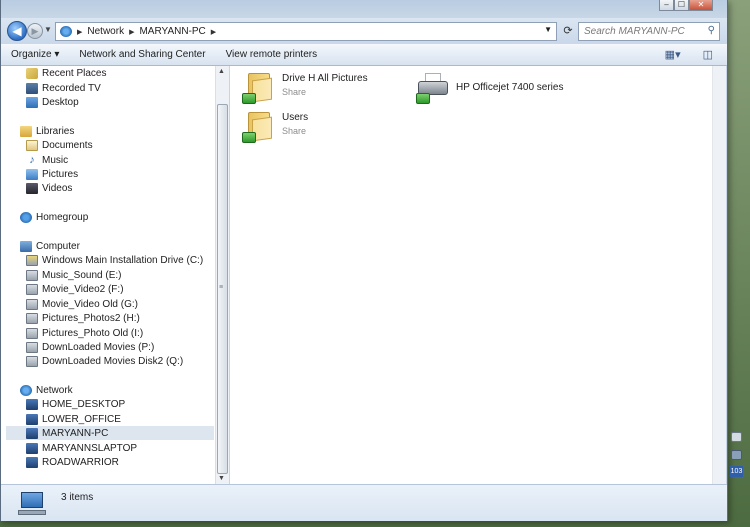 This screenshot has height=527, width=750. I want to click on nav-item-recent-places: Recent Places, so click(66, 73).